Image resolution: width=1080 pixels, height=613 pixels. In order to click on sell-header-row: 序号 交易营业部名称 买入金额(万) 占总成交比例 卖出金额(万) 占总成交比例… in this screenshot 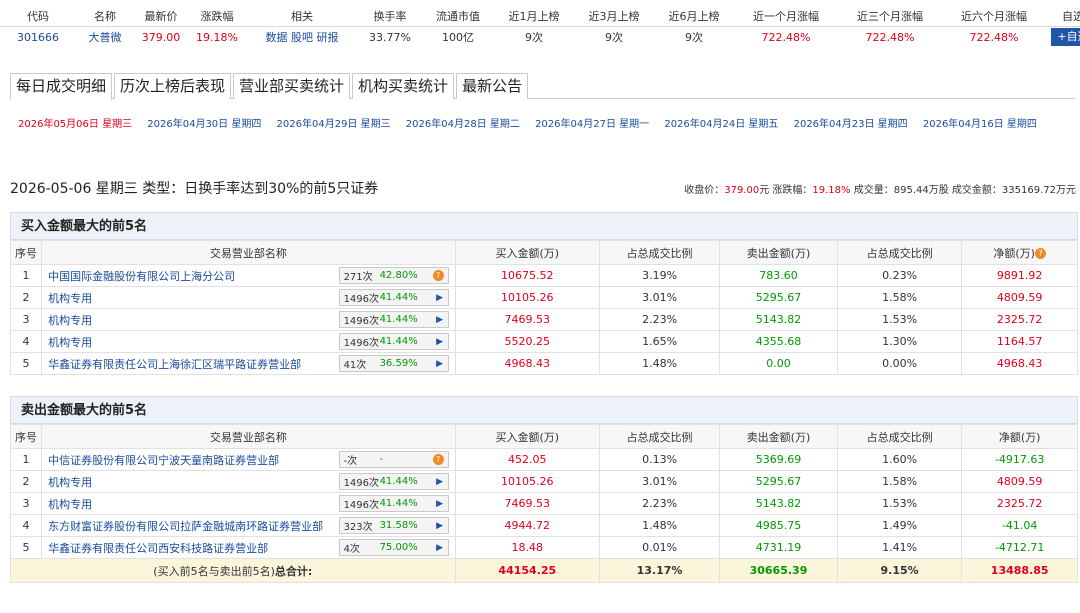, I will do `click(543, 436)`.